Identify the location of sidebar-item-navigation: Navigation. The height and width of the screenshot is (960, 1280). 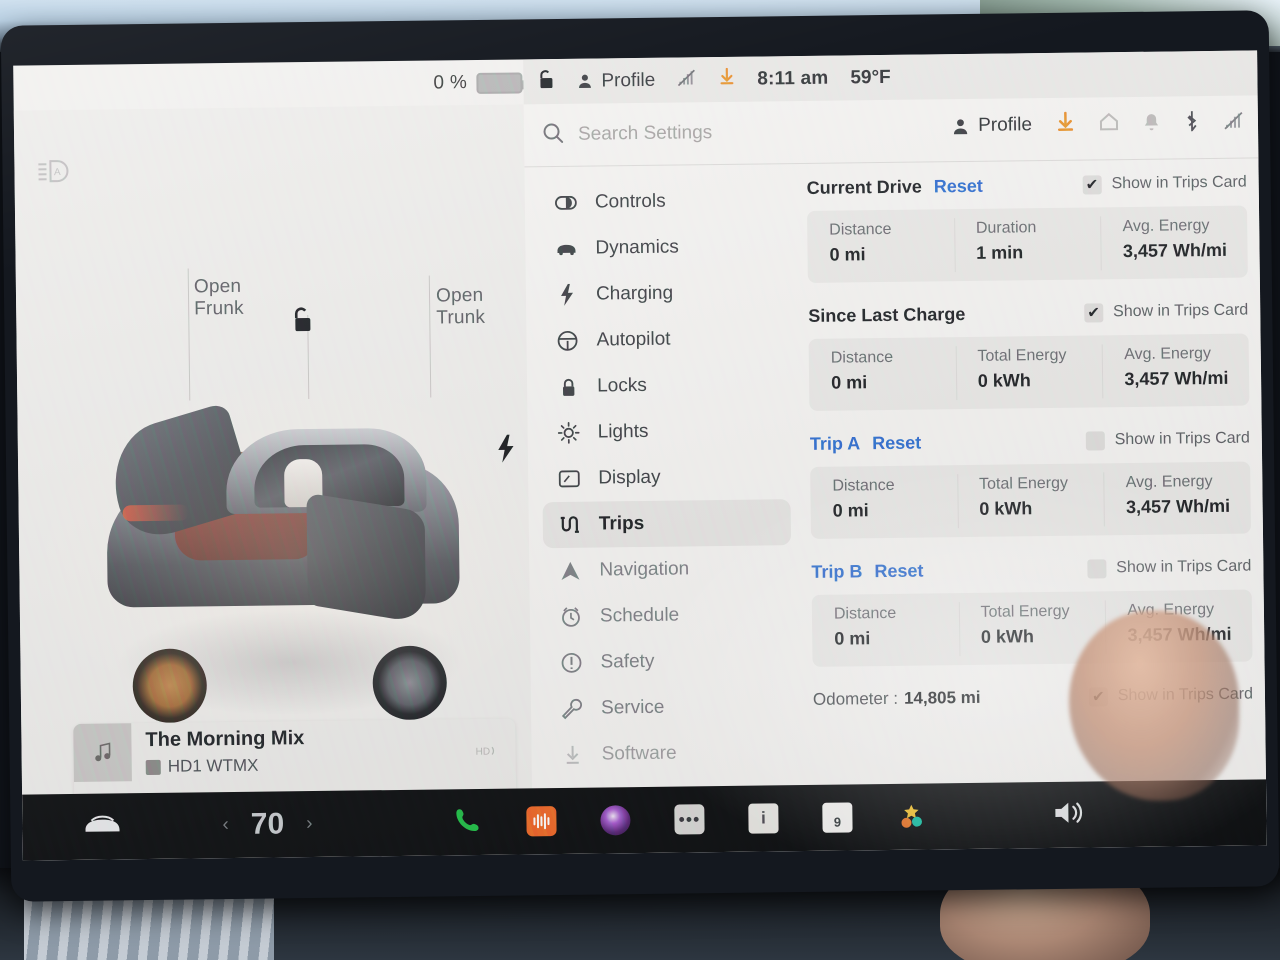
(667, 569).